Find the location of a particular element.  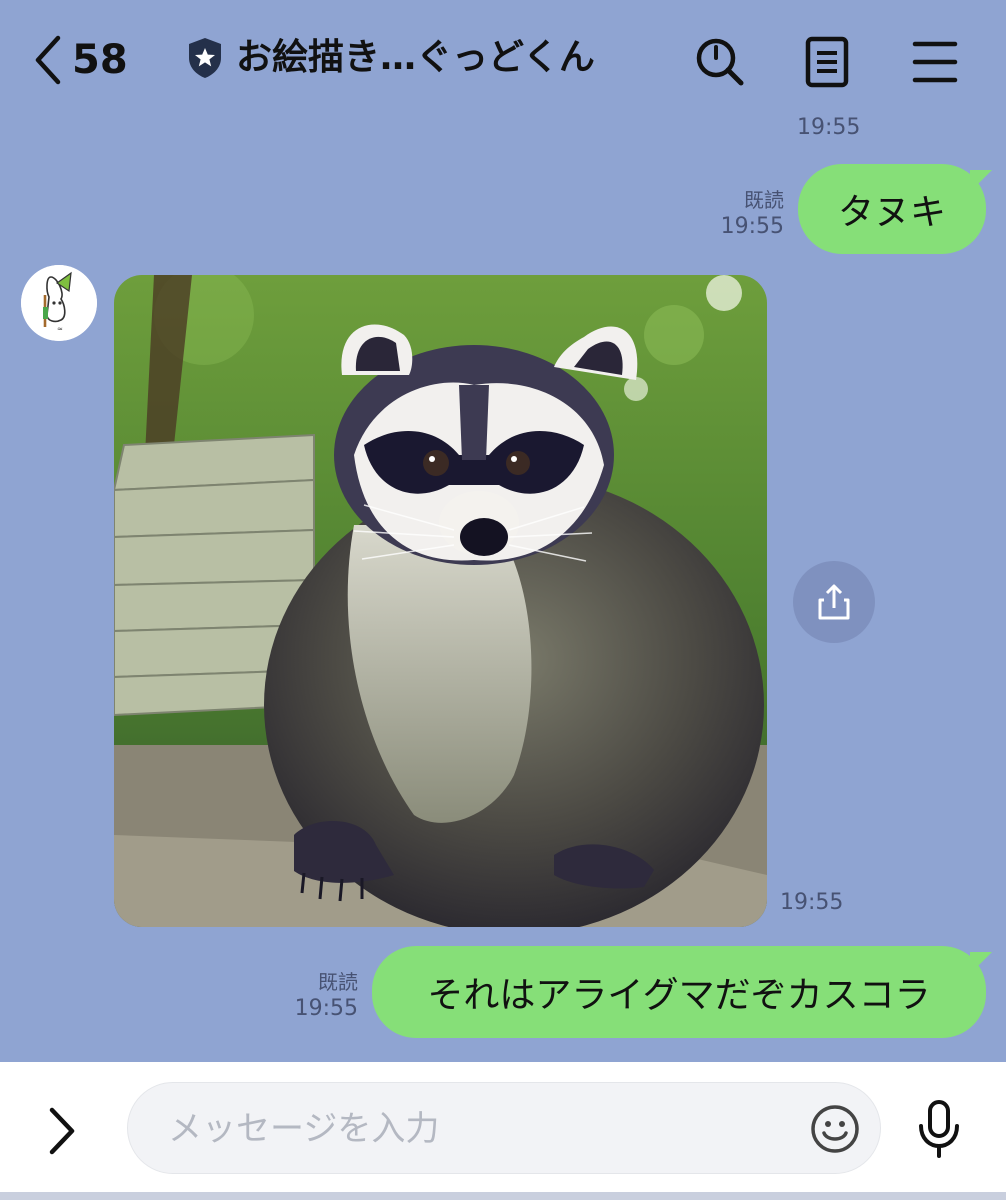

chat-title-area: お絵描き…ぐっどくん is located at coordinates (390, 58).